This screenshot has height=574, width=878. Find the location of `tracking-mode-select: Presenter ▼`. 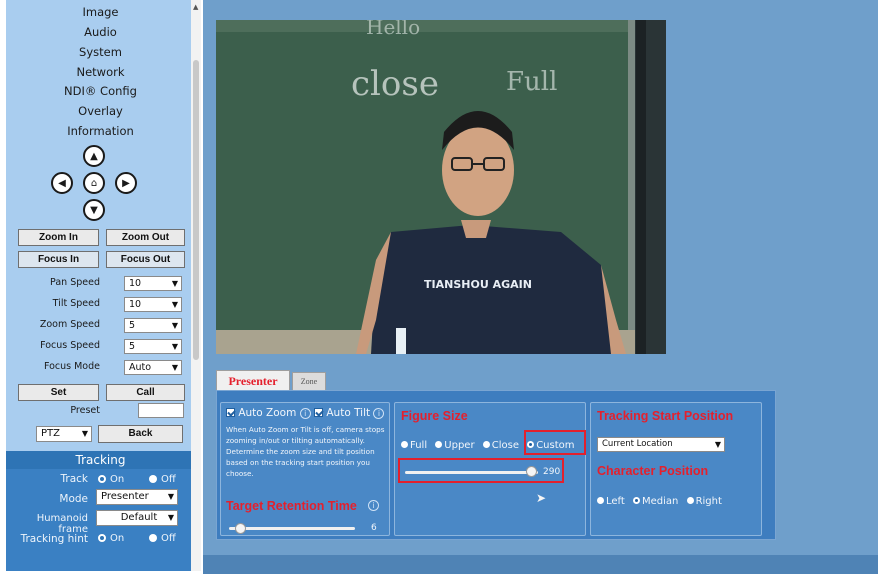

tracking-mode-select: Presenter ▼ is located at coordinates (137, 497).